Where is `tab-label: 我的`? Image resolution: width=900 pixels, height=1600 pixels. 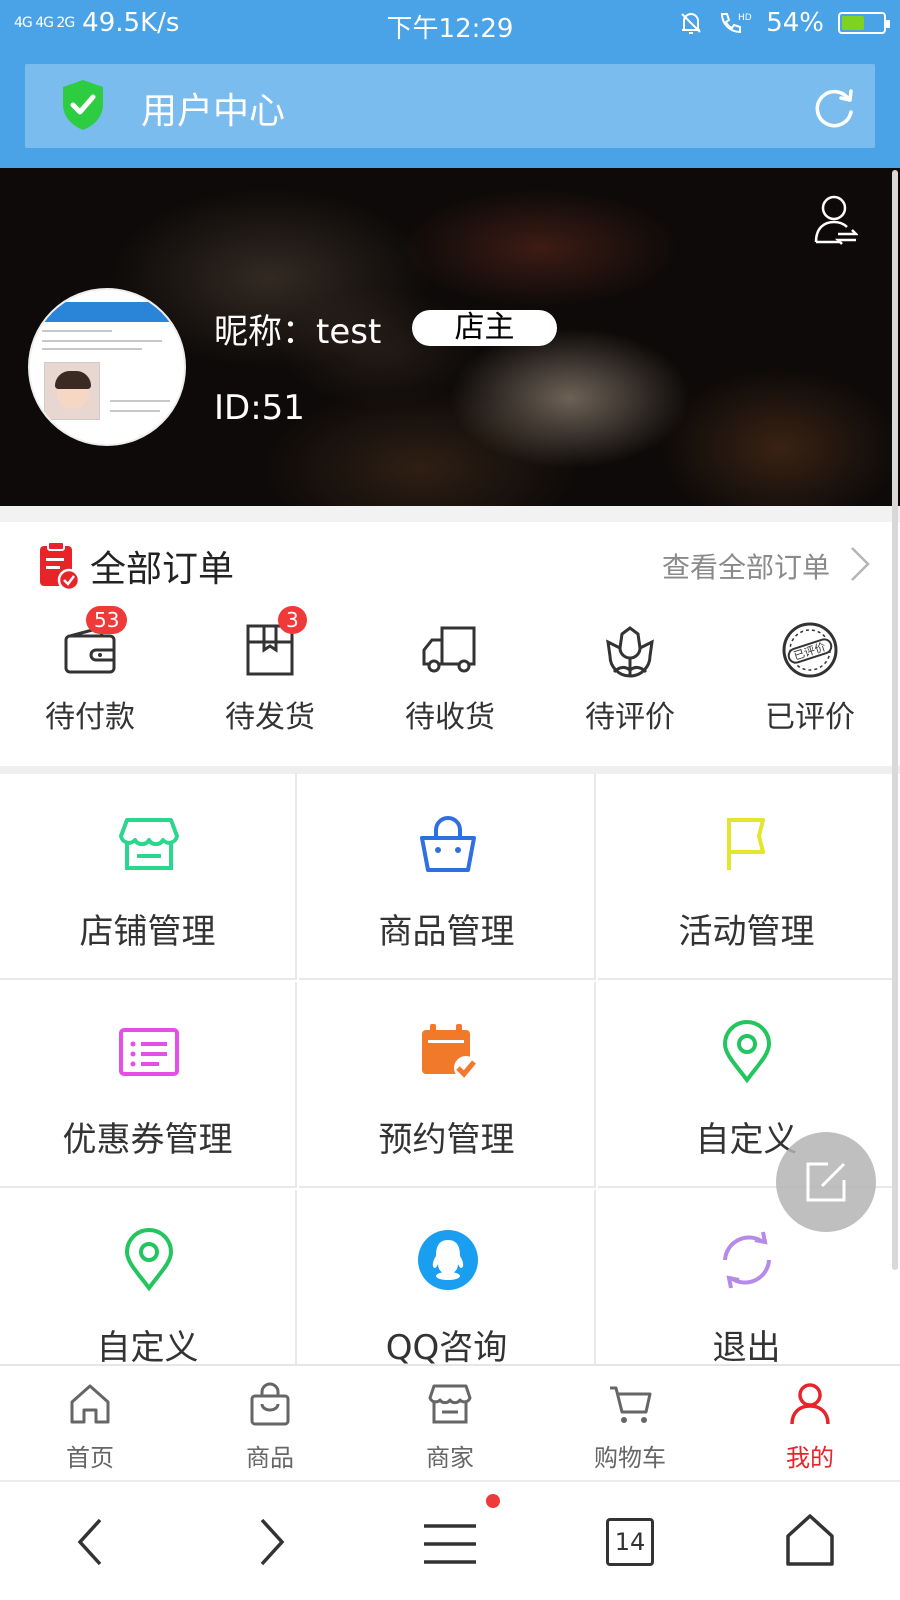 tab-label: 我的 is located at coordinates (810, 1458).